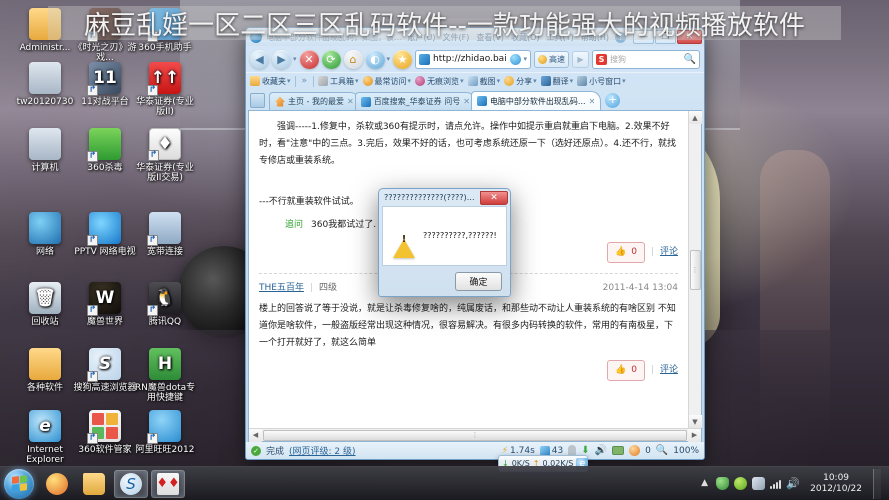  Describe the element at coordinates (259, 59) in the screenshot. I see `back-icon: ◀` at that location.